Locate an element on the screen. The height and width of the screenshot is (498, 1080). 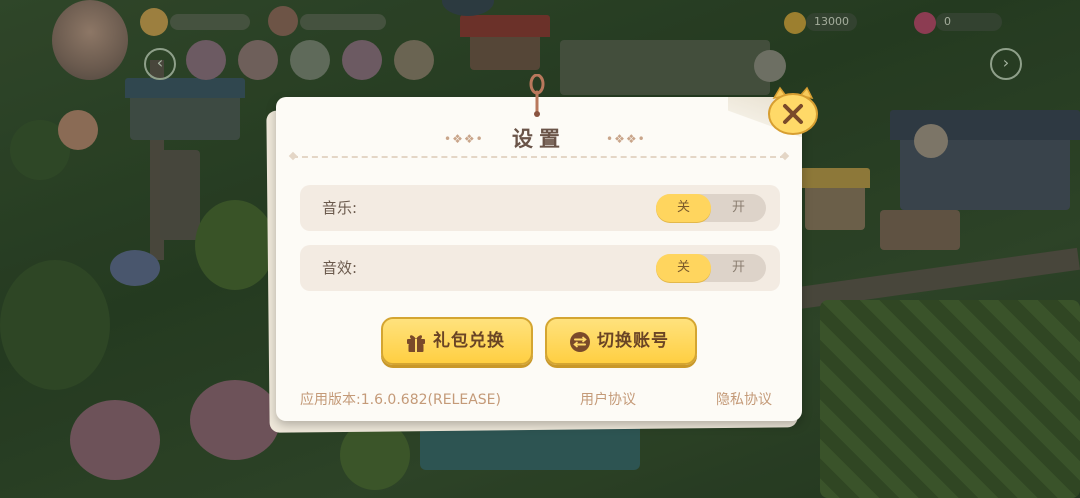
level-badge-icon is located at coordinates (154, 22).